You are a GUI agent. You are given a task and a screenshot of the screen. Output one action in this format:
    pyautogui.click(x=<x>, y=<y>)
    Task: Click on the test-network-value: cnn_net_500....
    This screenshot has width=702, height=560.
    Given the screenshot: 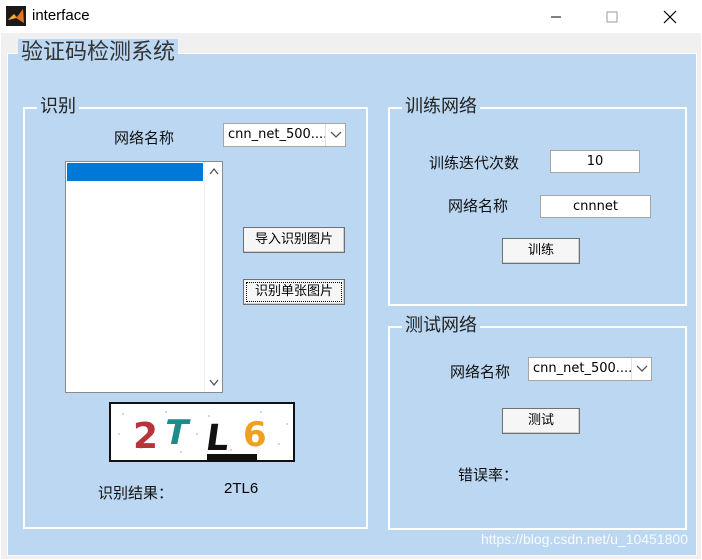 What is the action you would take?
    pyautogui.click(x=583, y=368)
    